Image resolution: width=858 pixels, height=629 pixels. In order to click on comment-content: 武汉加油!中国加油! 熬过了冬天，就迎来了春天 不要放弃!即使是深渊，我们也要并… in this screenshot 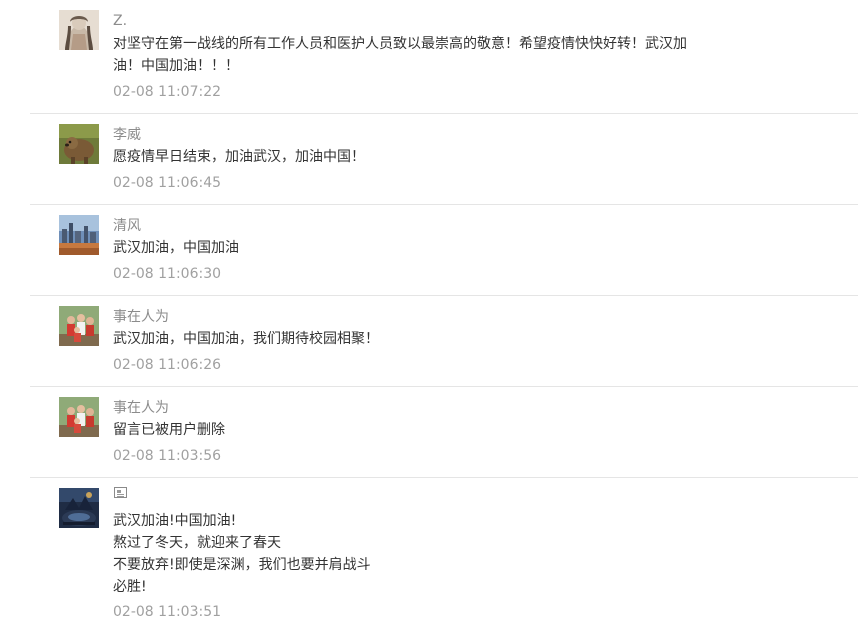, I will do `click(413, 554)`.